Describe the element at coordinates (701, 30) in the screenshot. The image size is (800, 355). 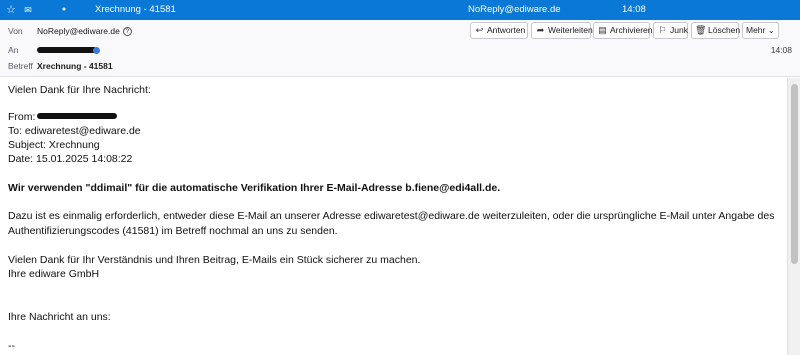
I see `trash-icon: 🗑` at that location.